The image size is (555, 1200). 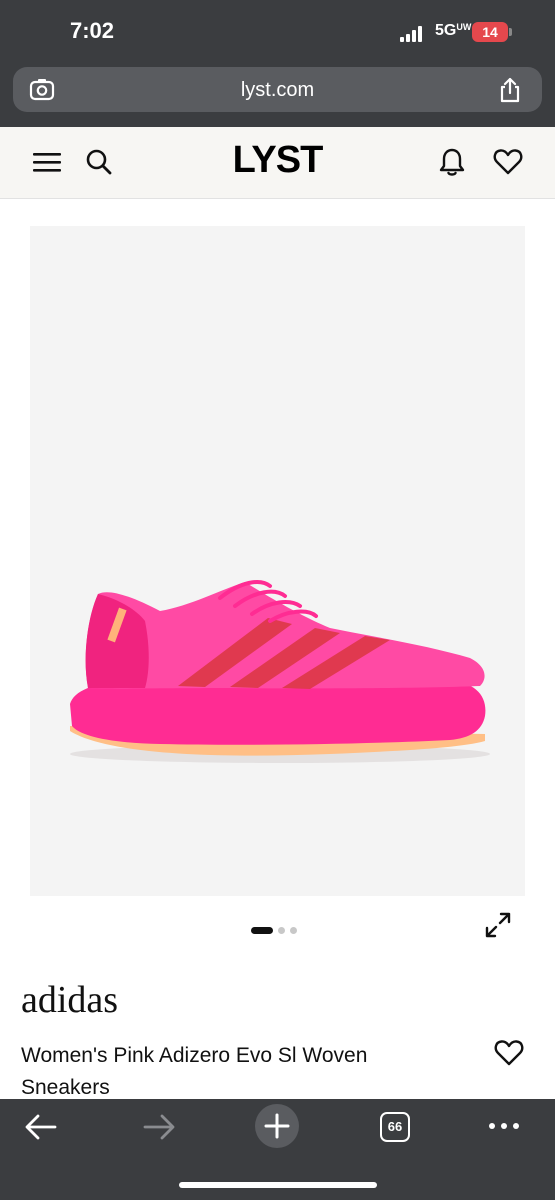 I want to click on site-logo: LYST, so click(x=277, y=160).